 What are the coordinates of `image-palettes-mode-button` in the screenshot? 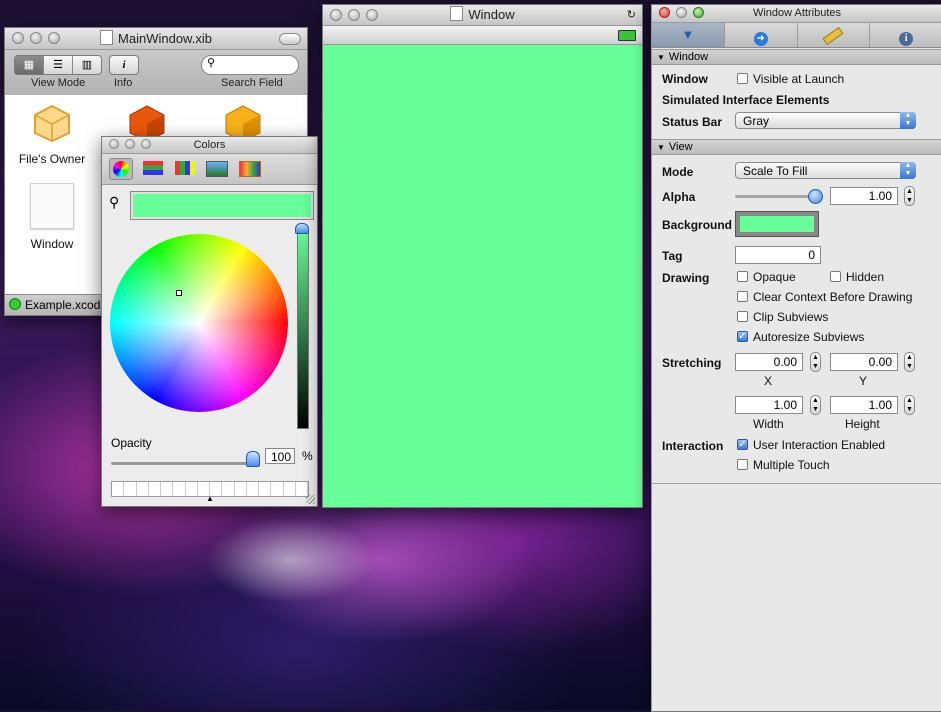 It's located at (217, 168).